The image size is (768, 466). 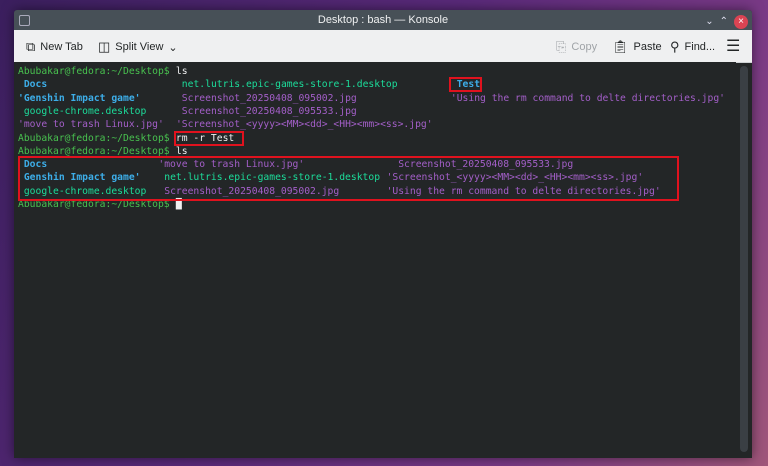 I want to click on terminal-text: google-chrome.desktop, so click(x=82, y=111).